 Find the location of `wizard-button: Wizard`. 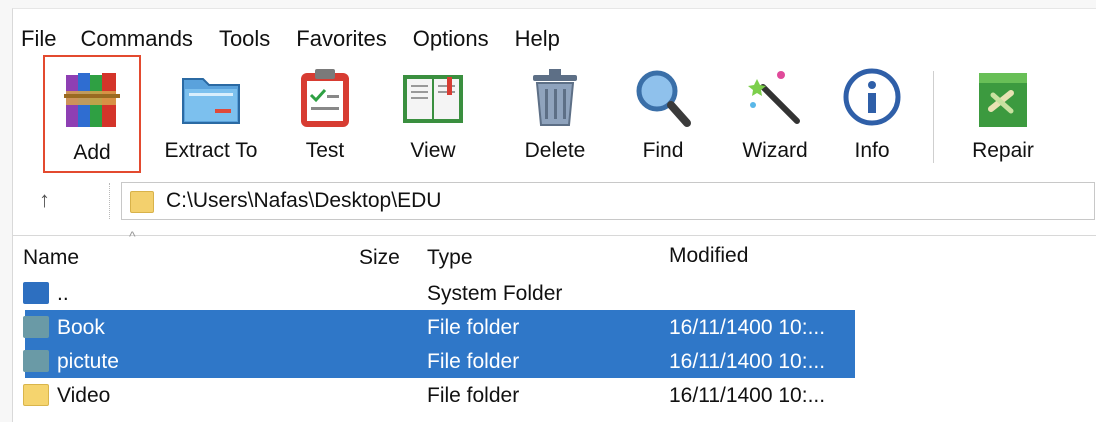

wizard-button: Wizard is located at coordinates (775, 117).